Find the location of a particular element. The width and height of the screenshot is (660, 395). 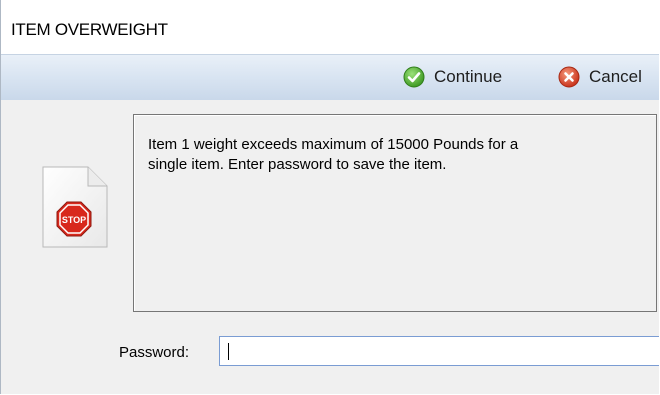

cancel-button: Cancel is located at coordinates (600, 77).